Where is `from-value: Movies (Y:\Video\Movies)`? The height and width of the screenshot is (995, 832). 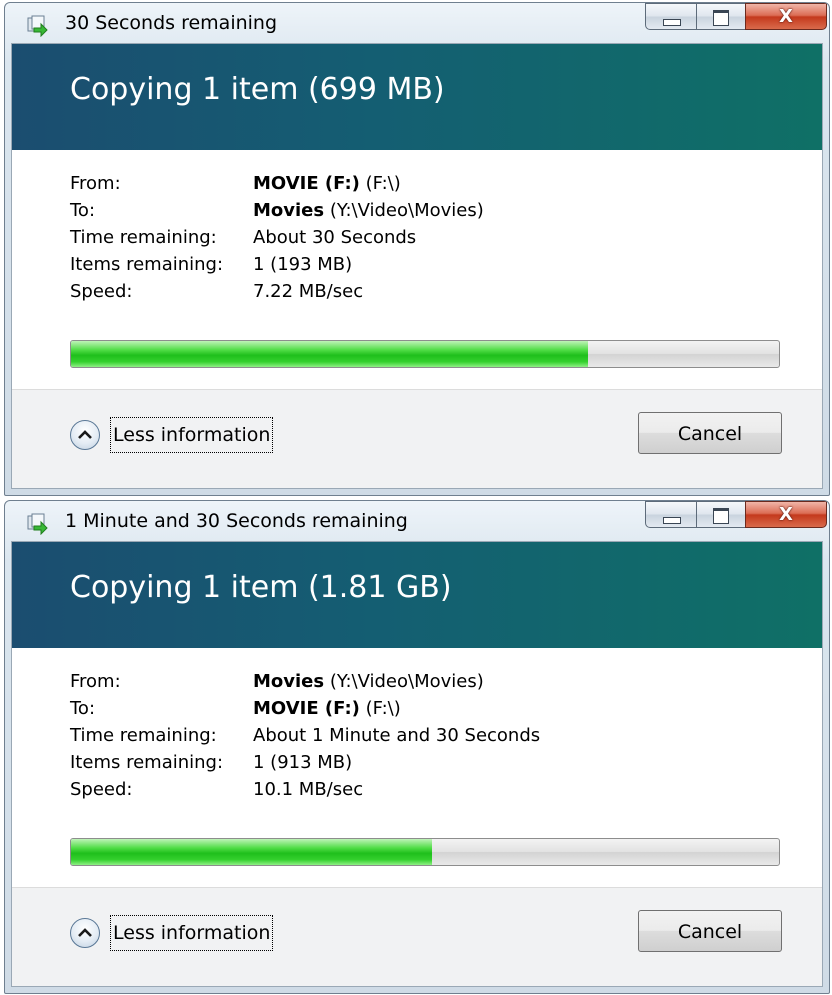
from-value: Movies (Y:\Video\Movies) is located at coordinates (368, 681).